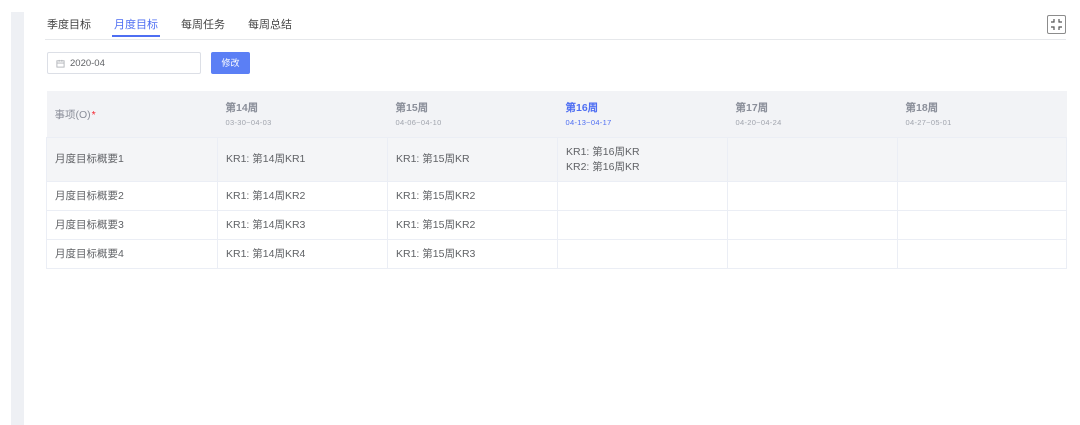 The width and height of the screenshot is (1080, 425). I want to click on table-row: 月度目标概要2 KR1: 第14周KR2 KR1: 第15周KR2, so click(556, 196).